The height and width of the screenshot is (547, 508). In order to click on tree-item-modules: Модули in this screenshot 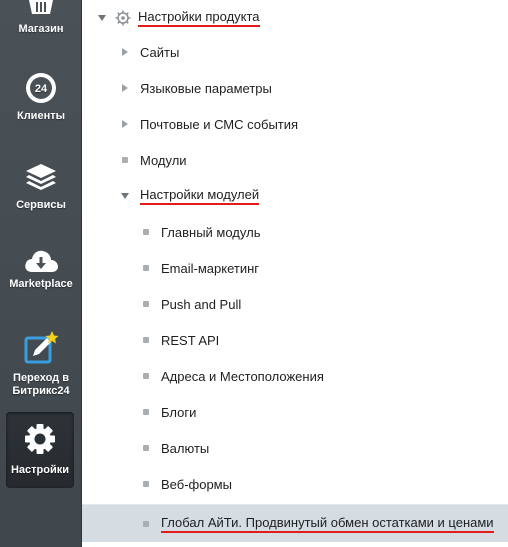, I will do `click(295, 160)`.